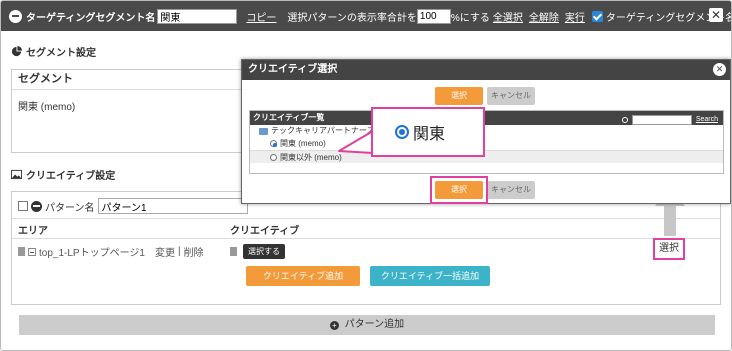  I want to click on segment-settings-title: セグメント設定, so click(61, 53).